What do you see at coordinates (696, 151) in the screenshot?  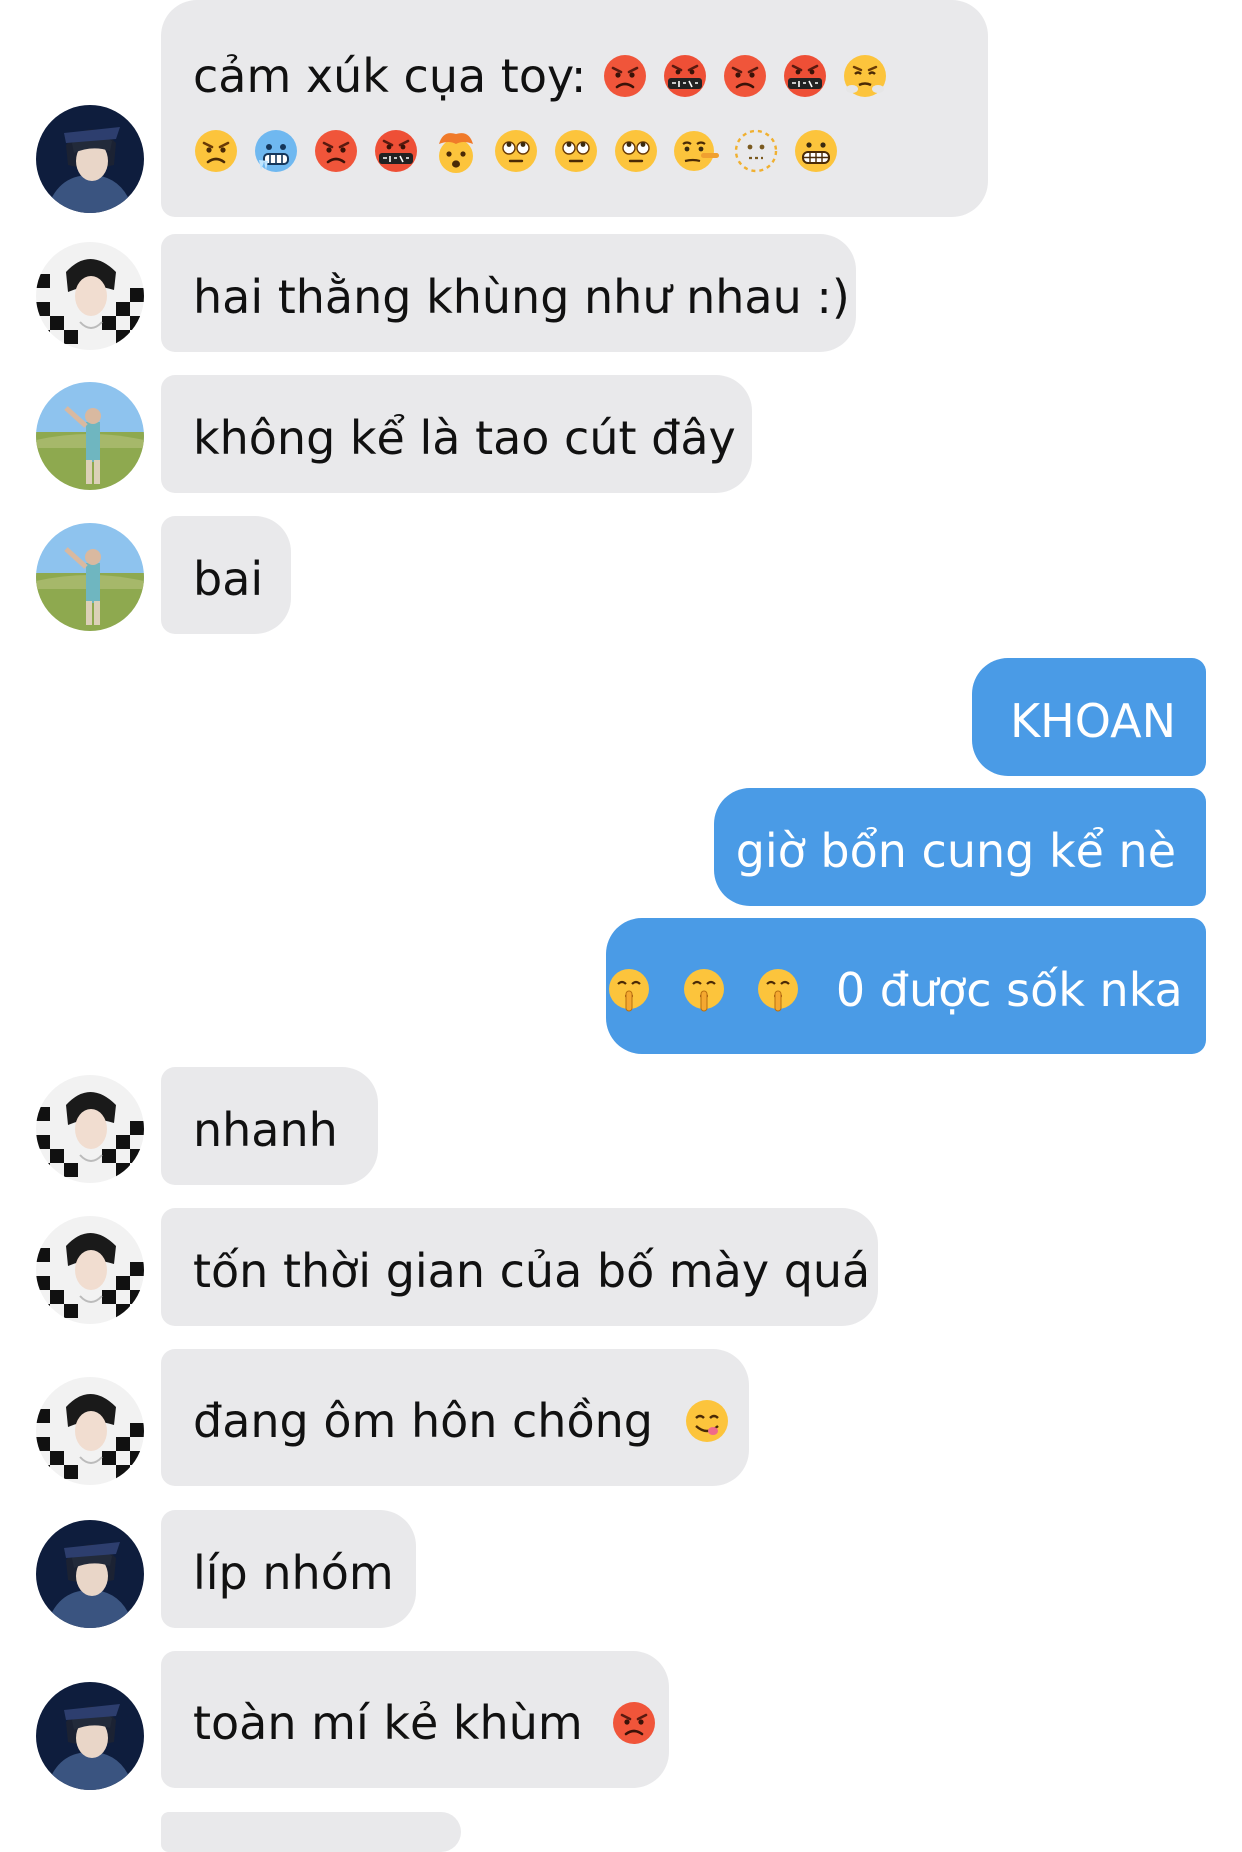 I see `lying-face-icon` at bounding box center [696, 151].